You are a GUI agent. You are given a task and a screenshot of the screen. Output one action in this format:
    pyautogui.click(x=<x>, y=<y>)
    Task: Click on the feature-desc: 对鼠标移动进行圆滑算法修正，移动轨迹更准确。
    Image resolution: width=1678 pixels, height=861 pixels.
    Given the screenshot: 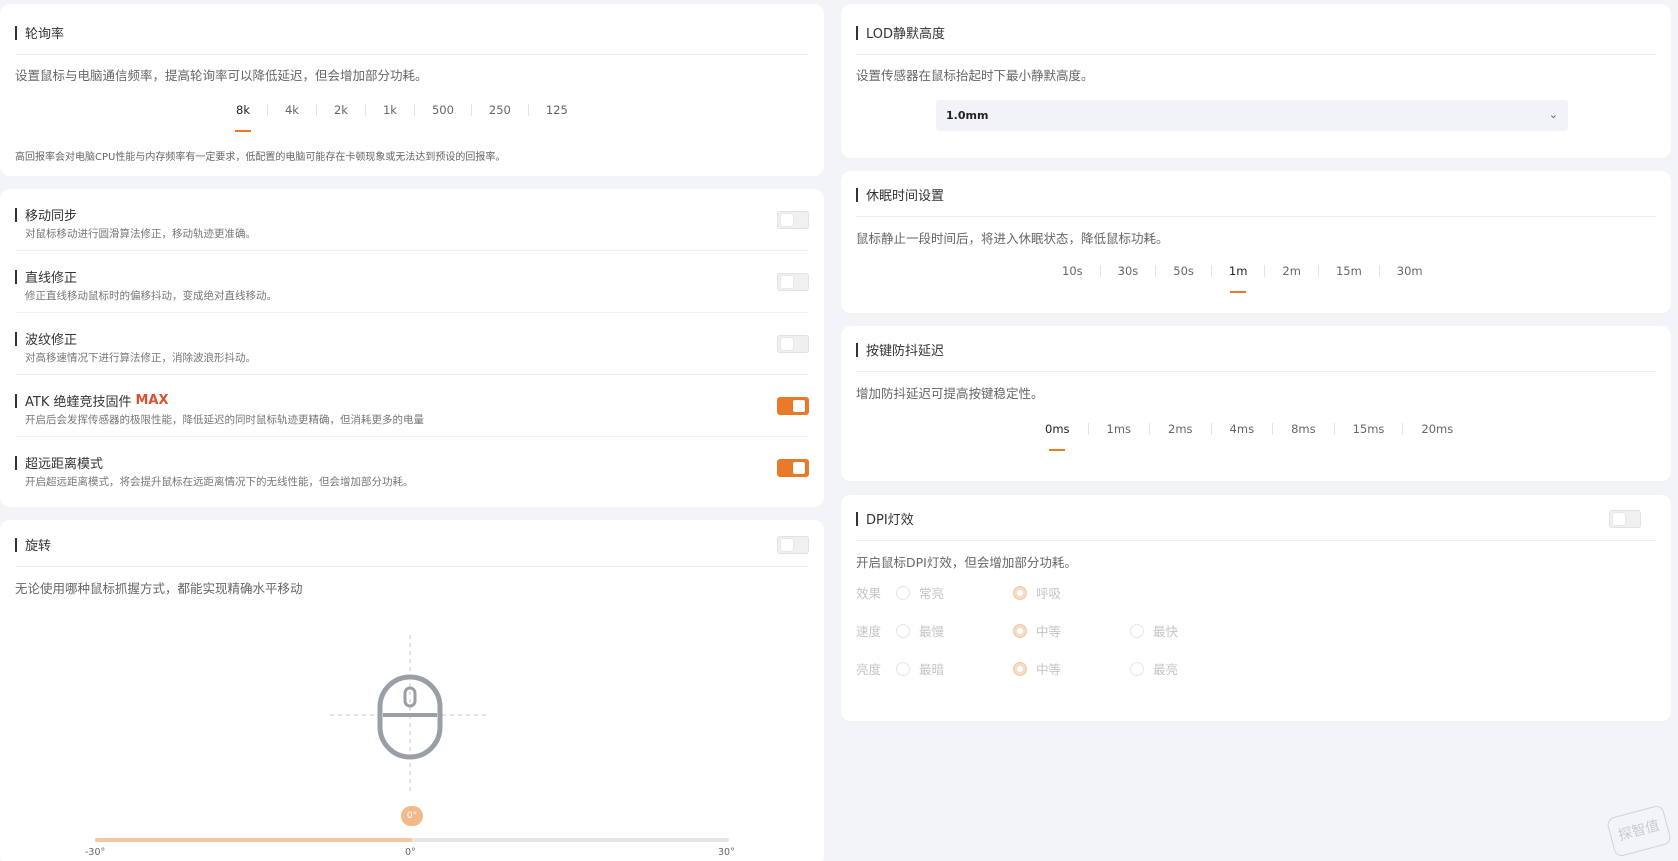 What is the action you would take?
    pyautogui.click(x=140, y=234)
    